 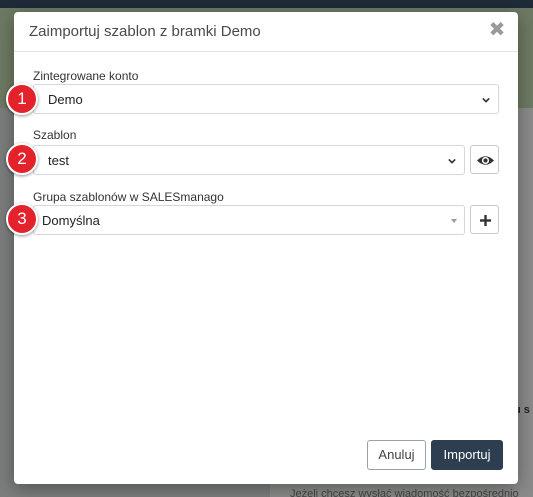 I want to click on add-group-button, so click(x=484, y=219).